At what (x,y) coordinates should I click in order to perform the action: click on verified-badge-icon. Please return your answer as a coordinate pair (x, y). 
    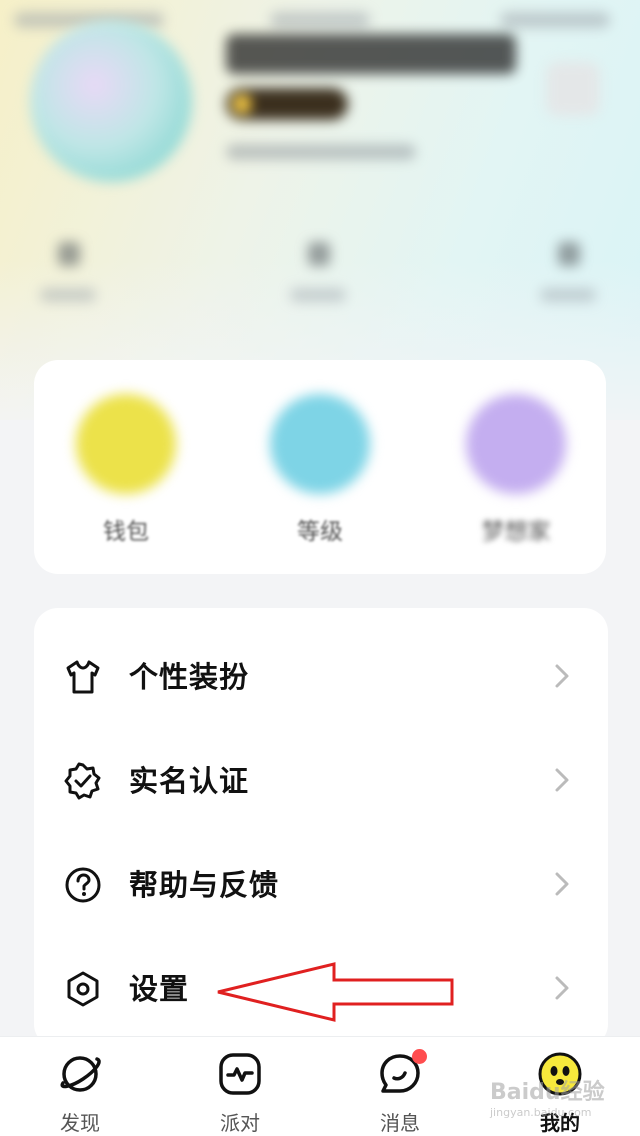
    Looking at the image, I should click on (82, 781).